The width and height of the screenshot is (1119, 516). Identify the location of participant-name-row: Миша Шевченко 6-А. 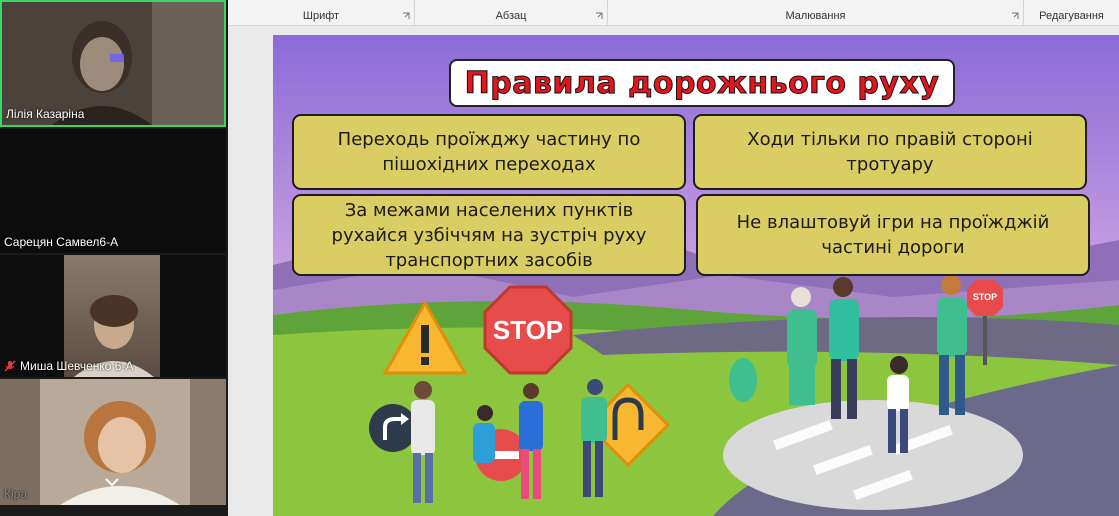
(68, 366).